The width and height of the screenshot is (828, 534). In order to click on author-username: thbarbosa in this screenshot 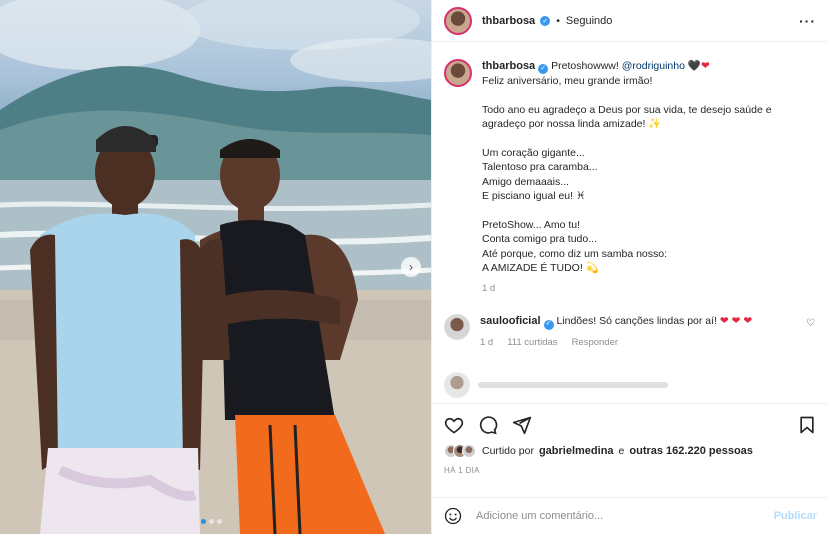, I will do `click(508, 21)`.